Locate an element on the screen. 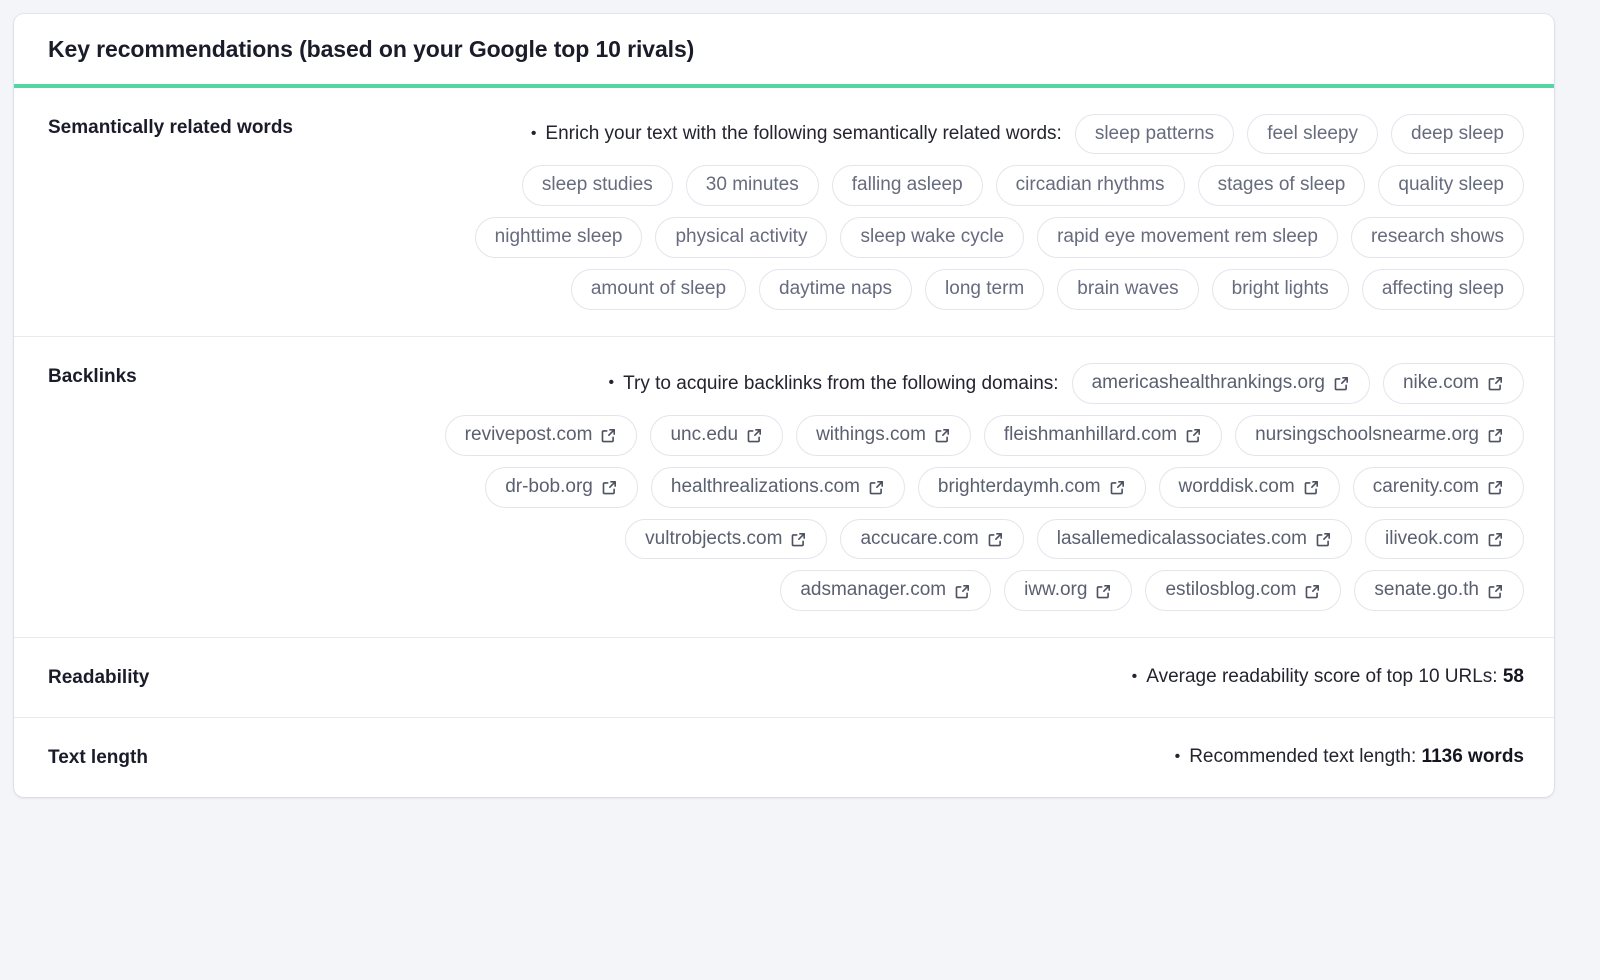 This screenshot has height=980, width=1600. semantic-chip: brain waves is located at coordinates (1128, 289).